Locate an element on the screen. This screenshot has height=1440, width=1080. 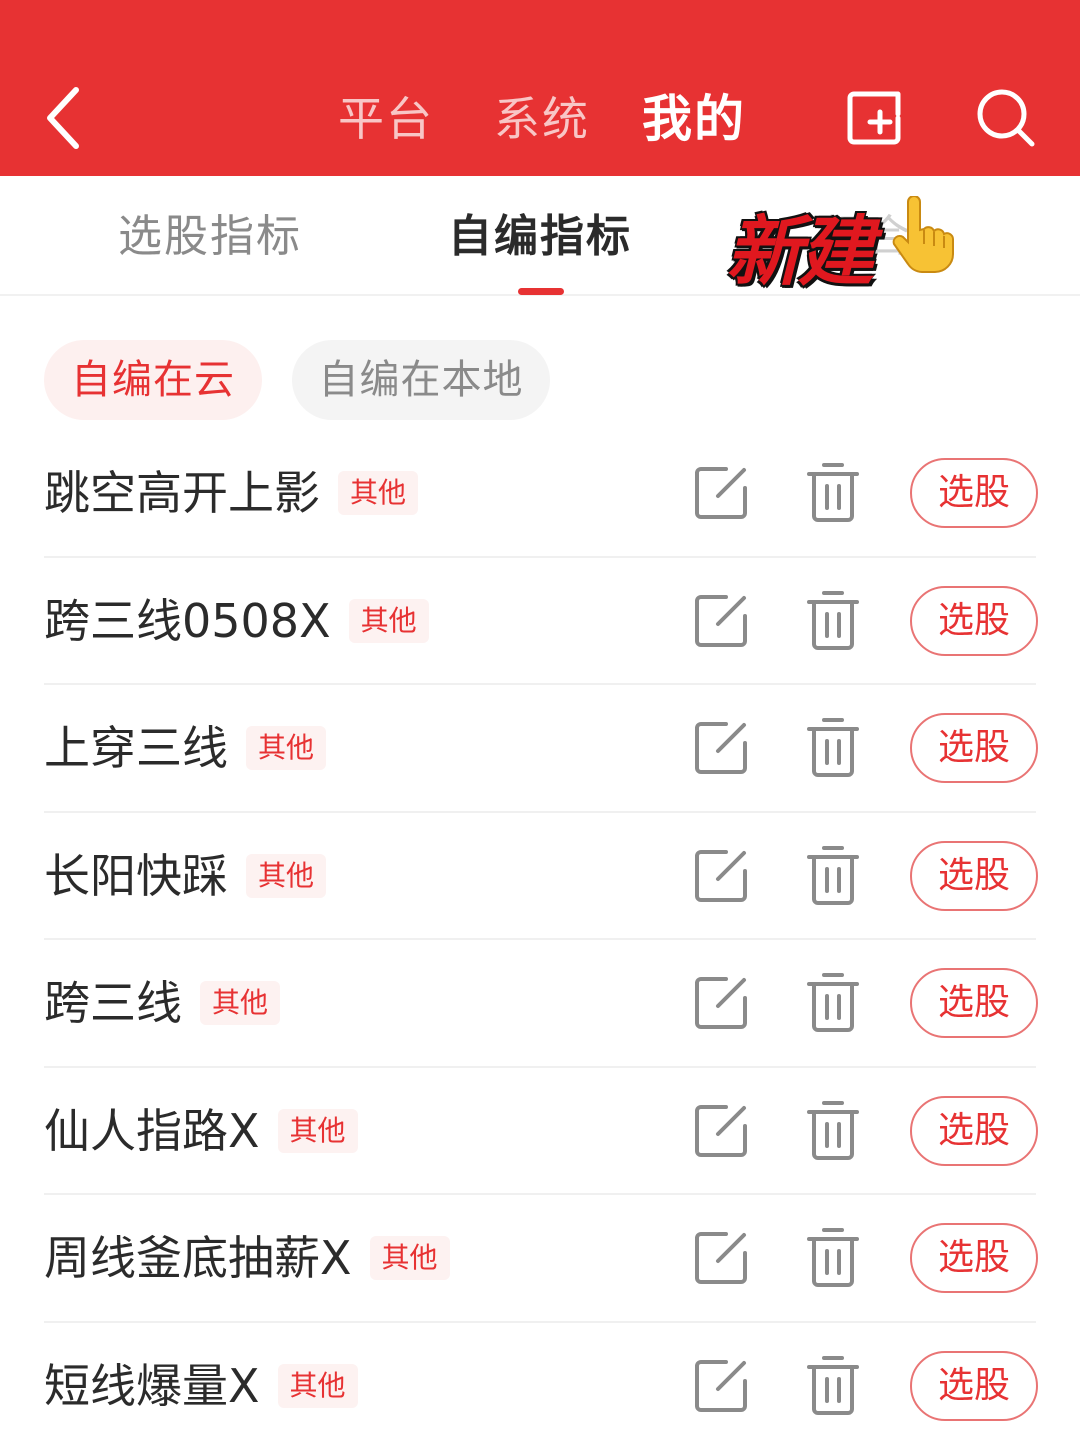
search-icon is located at coordinates (1006, 118).